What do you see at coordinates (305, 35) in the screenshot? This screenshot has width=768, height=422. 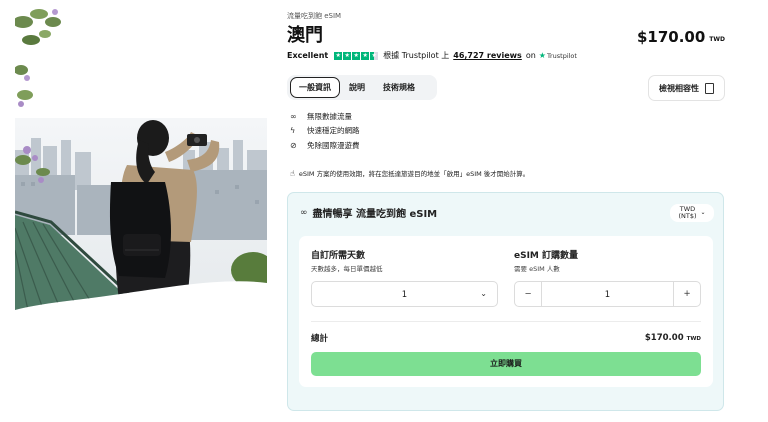 I see `page-title: 澳門` at bounding box center [305, 35].